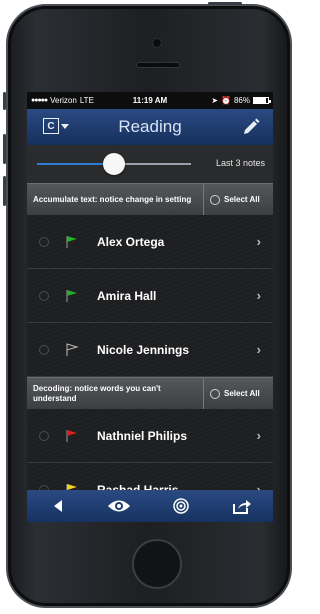 This screenshot has width=320, height=614. I want to click on notes-slider-thumb, so click(114, 164).